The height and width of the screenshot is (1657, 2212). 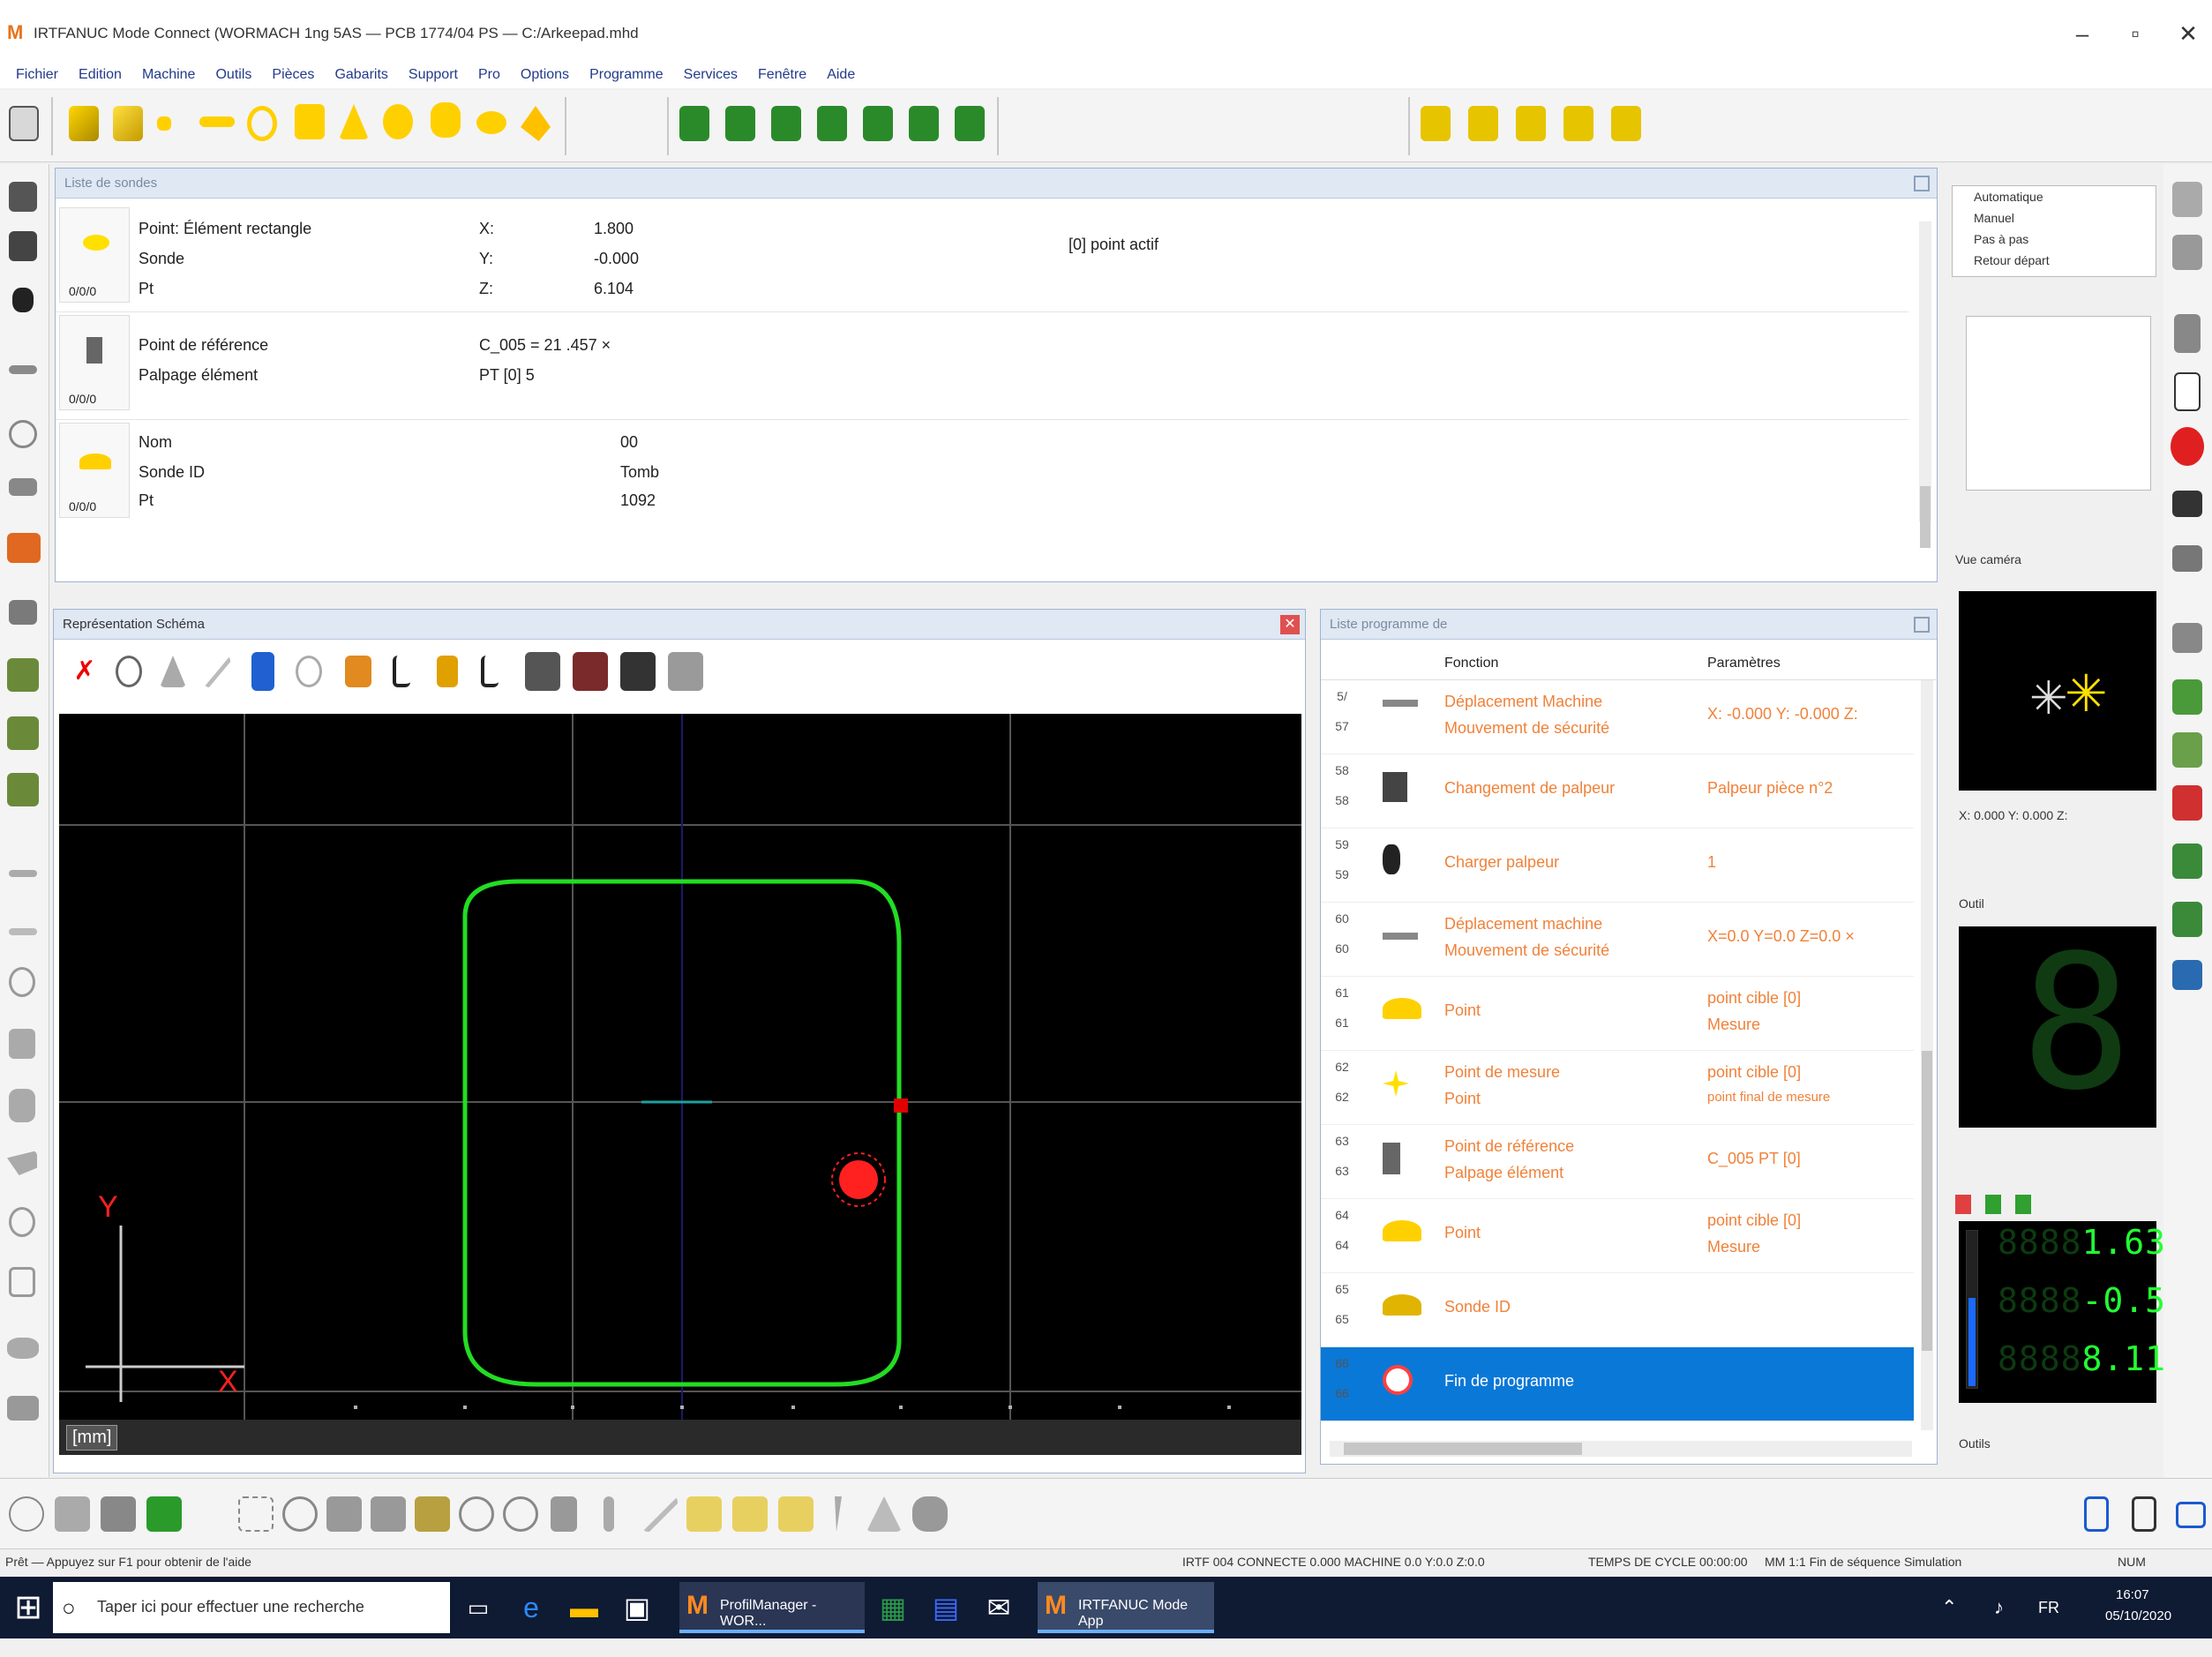 What do you see at coordinates (1626, 123) in the screenshot?
I see `probe-unload-icon` at bounding box center [1626, 123].